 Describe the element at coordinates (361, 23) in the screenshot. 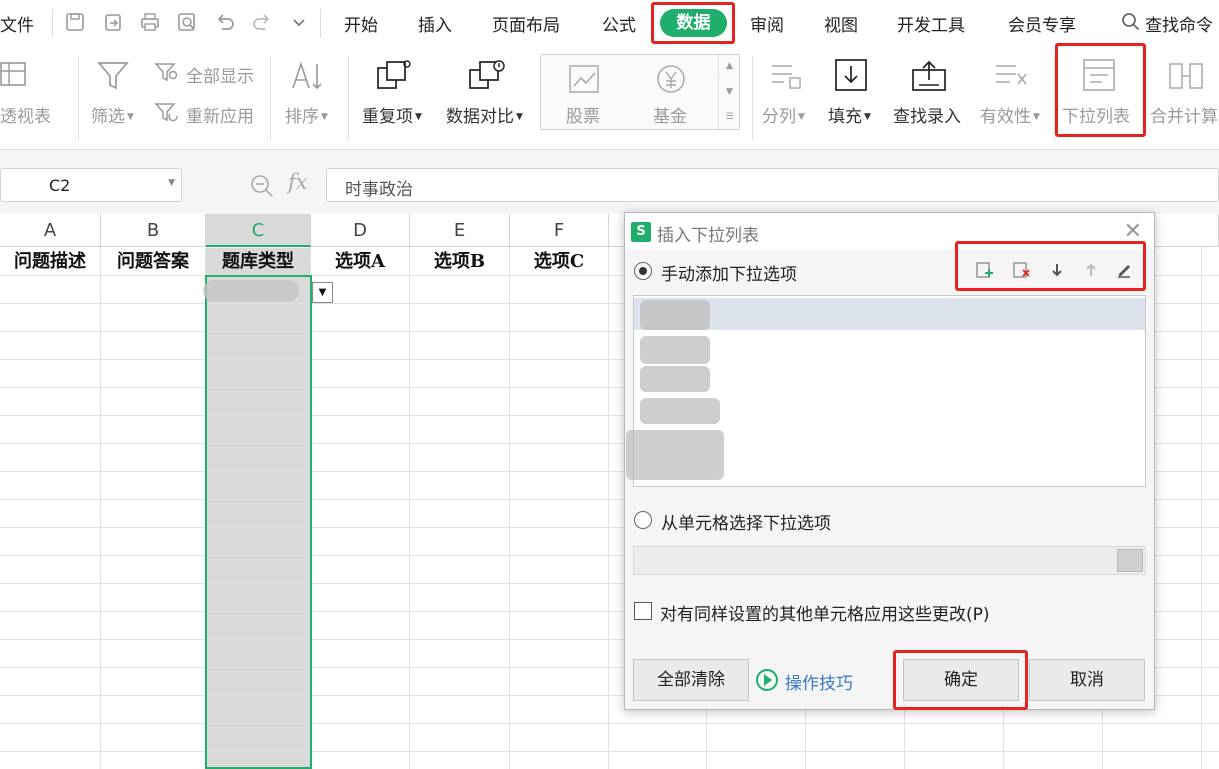

I see `tab-home: 开始` at that location.